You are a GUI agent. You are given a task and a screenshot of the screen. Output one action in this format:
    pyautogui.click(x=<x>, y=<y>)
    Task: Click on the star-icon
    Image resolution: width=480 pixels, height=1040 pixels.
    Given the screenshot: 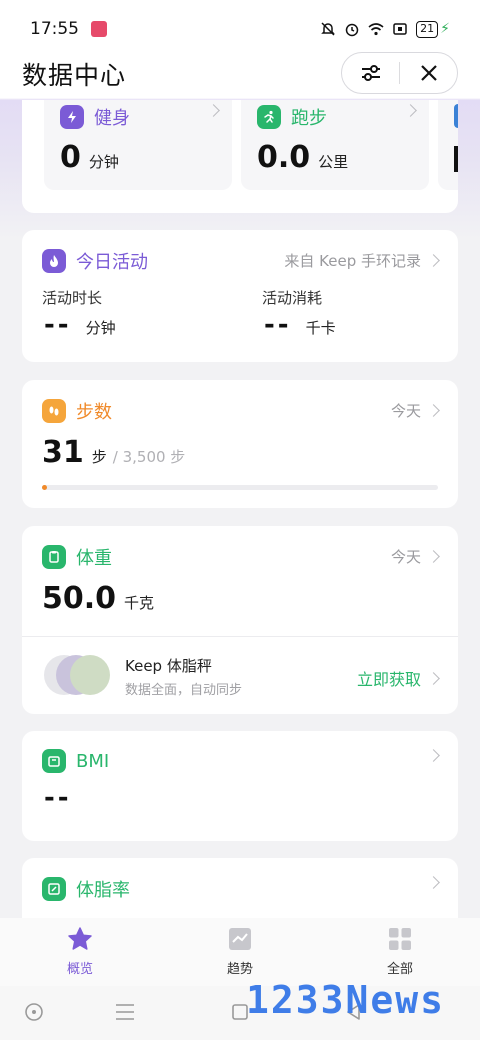 What is the action you would take?
    pyautogui.click(x=80, y=939)
    